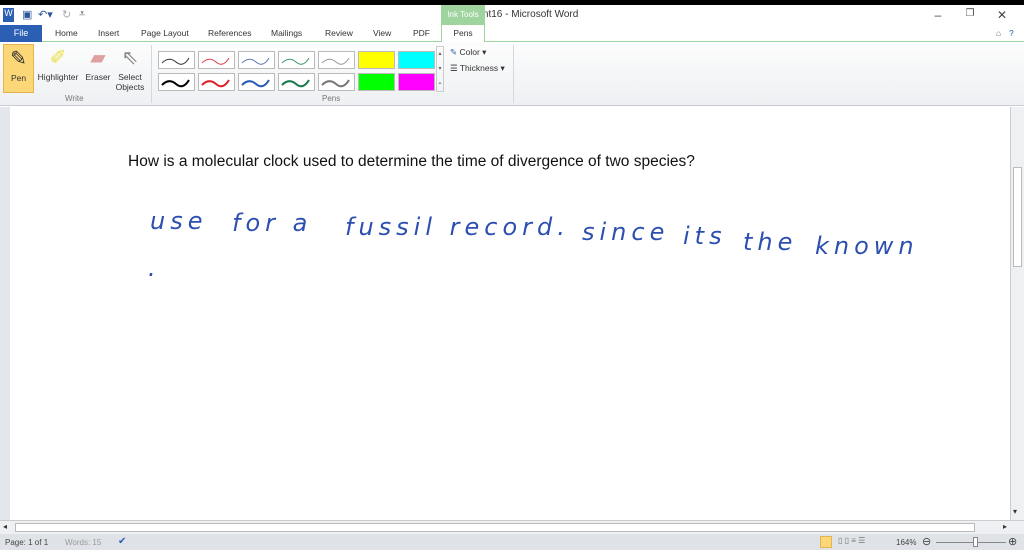 The height and width of the screenshot is (550, 1024). What do you see at coordinates (1002, 15) in the screenshot?
I see `close-icon: ✕` at bounding box center [1002, 15].